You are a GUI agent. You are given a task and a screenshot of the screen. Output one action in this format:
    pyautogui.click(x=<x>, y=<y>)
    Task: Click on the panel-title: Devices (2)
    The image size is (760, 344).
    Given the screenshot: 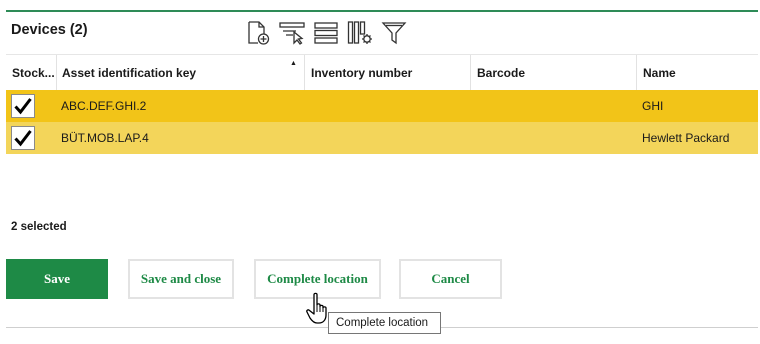 What is the action you would take?
    pyautogui.click(x=49, y=30)
    